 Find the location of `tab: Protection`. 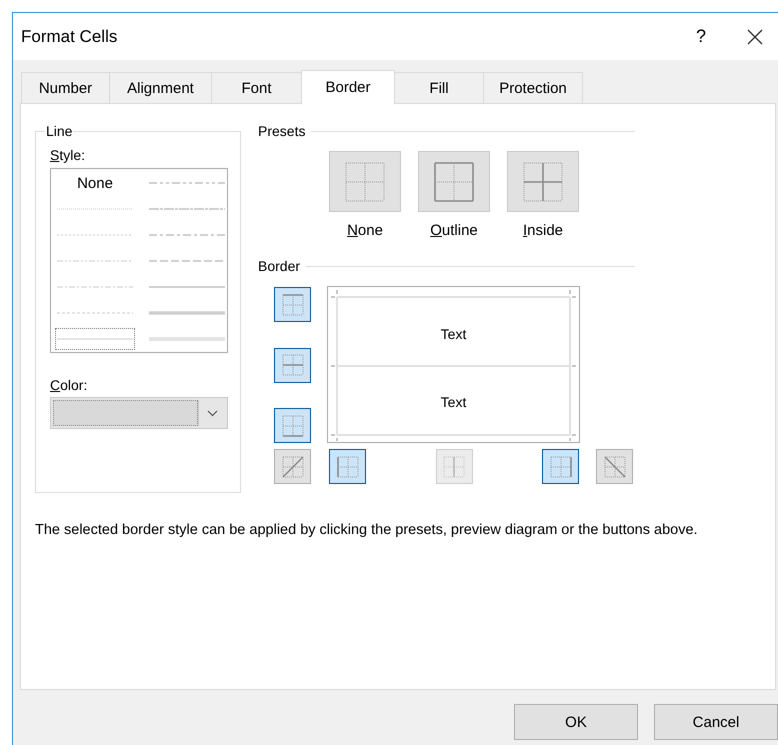

tab: Protection is located at coordinates (533, 88).